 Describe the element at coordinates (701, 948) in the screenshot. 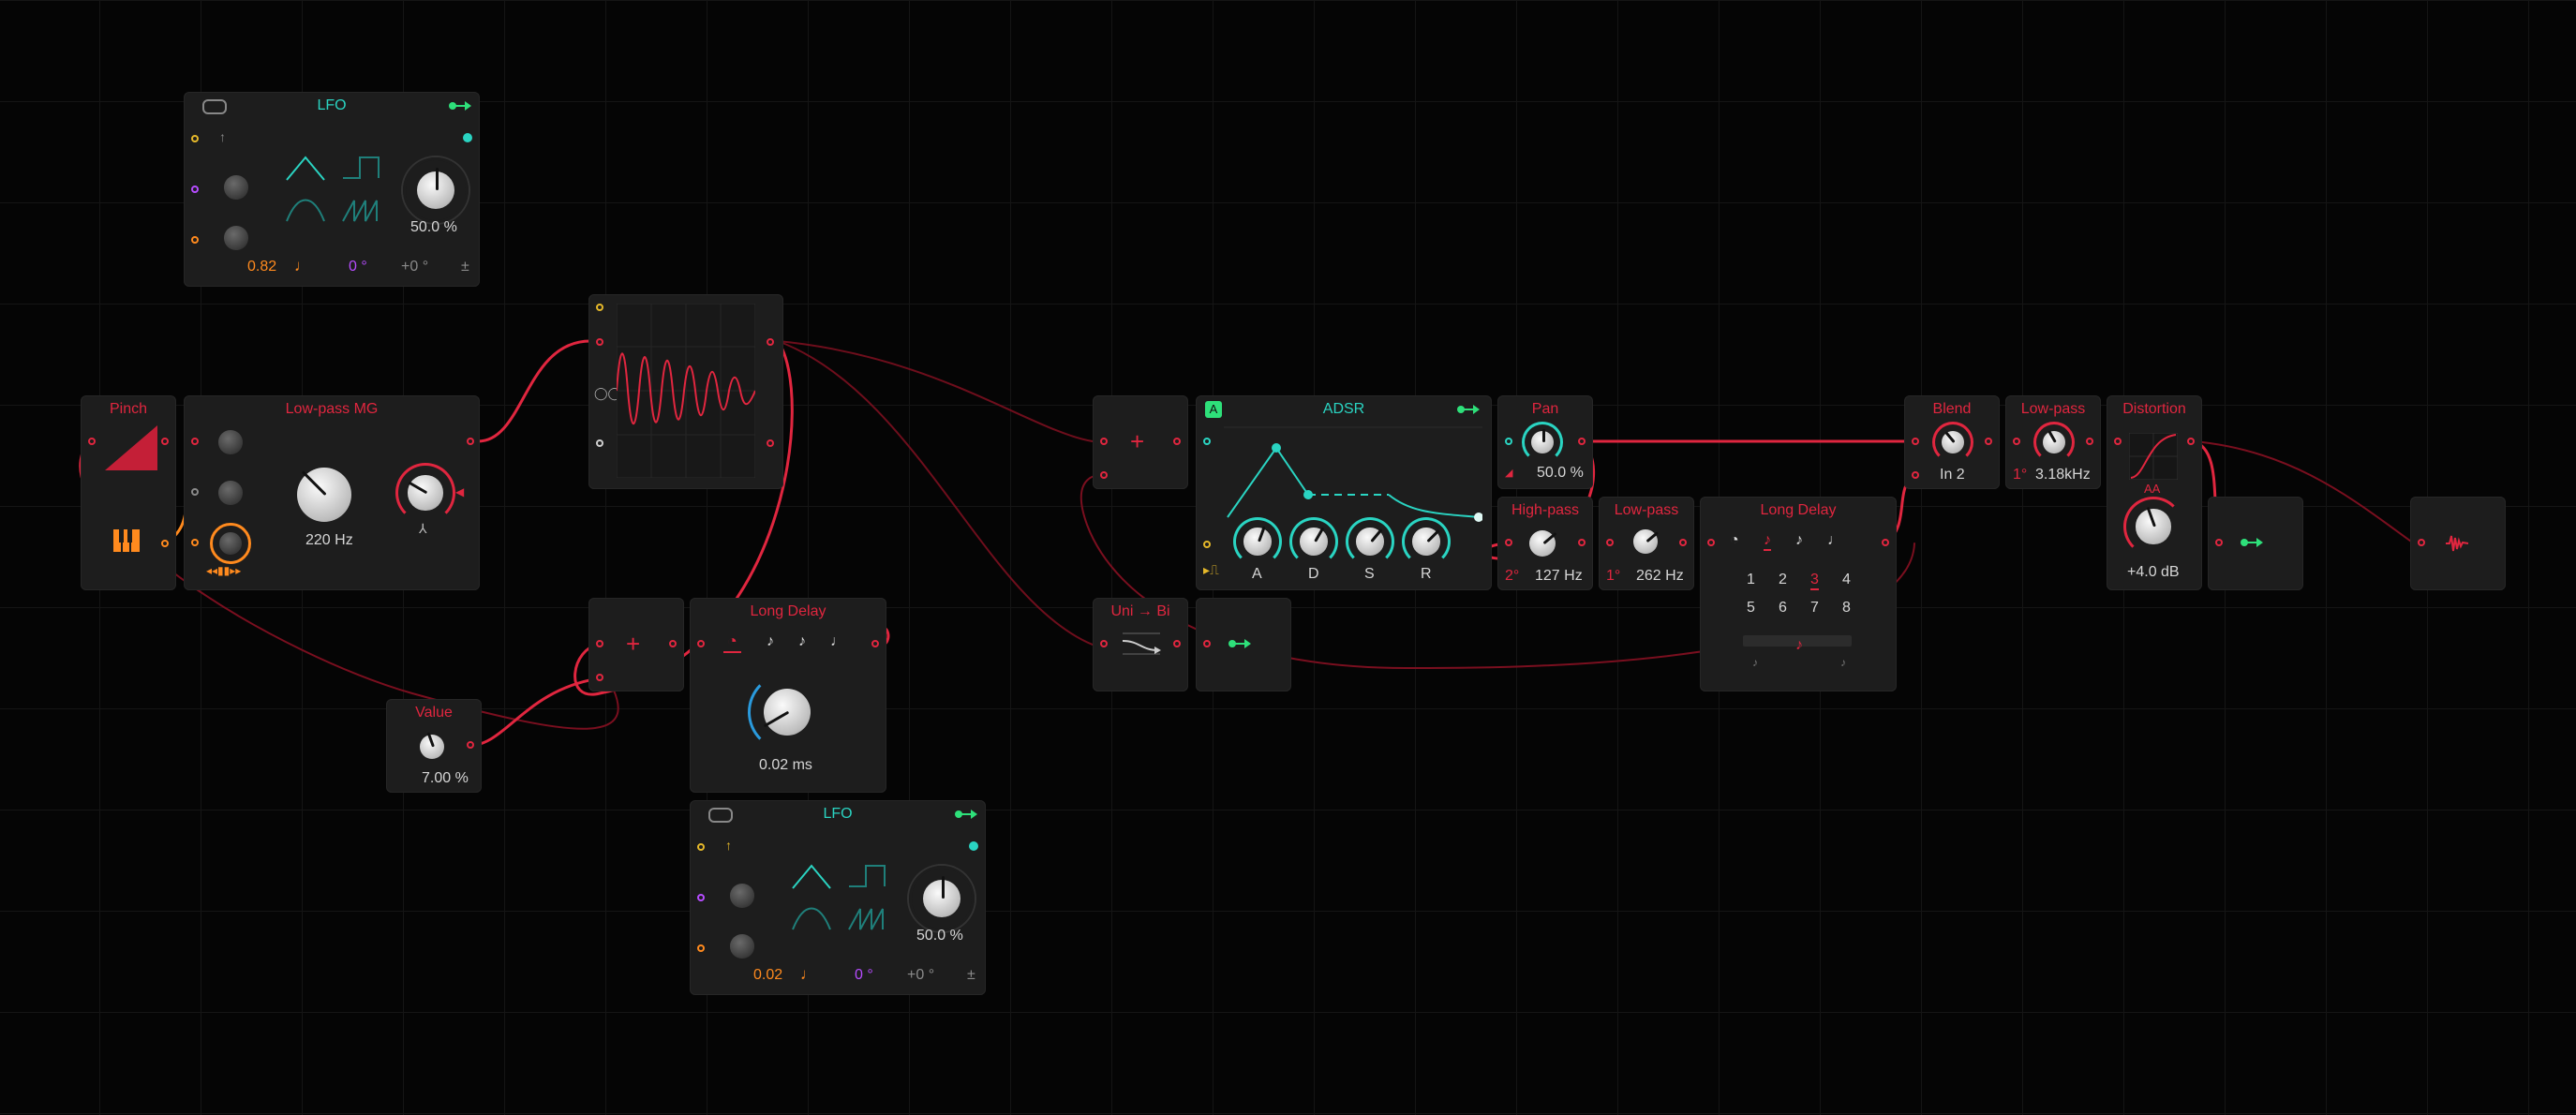

I see `lfo-bottom-port-orange` at that location.